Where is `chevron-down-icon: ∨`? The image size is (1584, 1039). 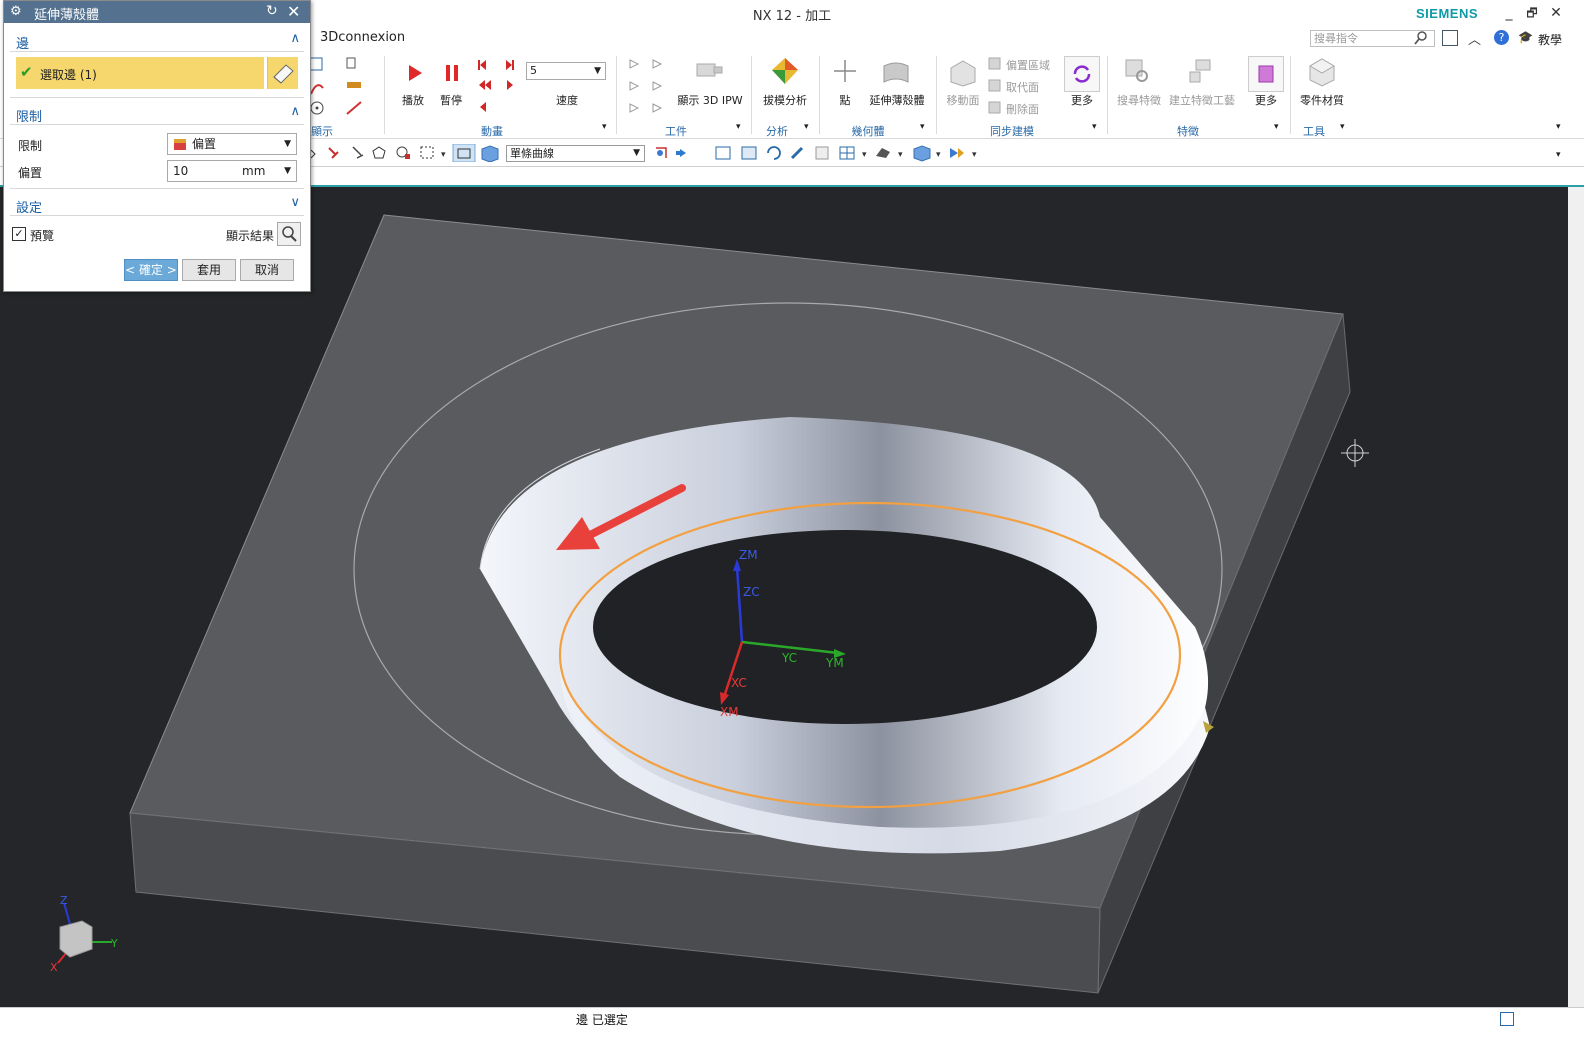
chevron-down-icon: ∨ is located at coordinates (295, 202).